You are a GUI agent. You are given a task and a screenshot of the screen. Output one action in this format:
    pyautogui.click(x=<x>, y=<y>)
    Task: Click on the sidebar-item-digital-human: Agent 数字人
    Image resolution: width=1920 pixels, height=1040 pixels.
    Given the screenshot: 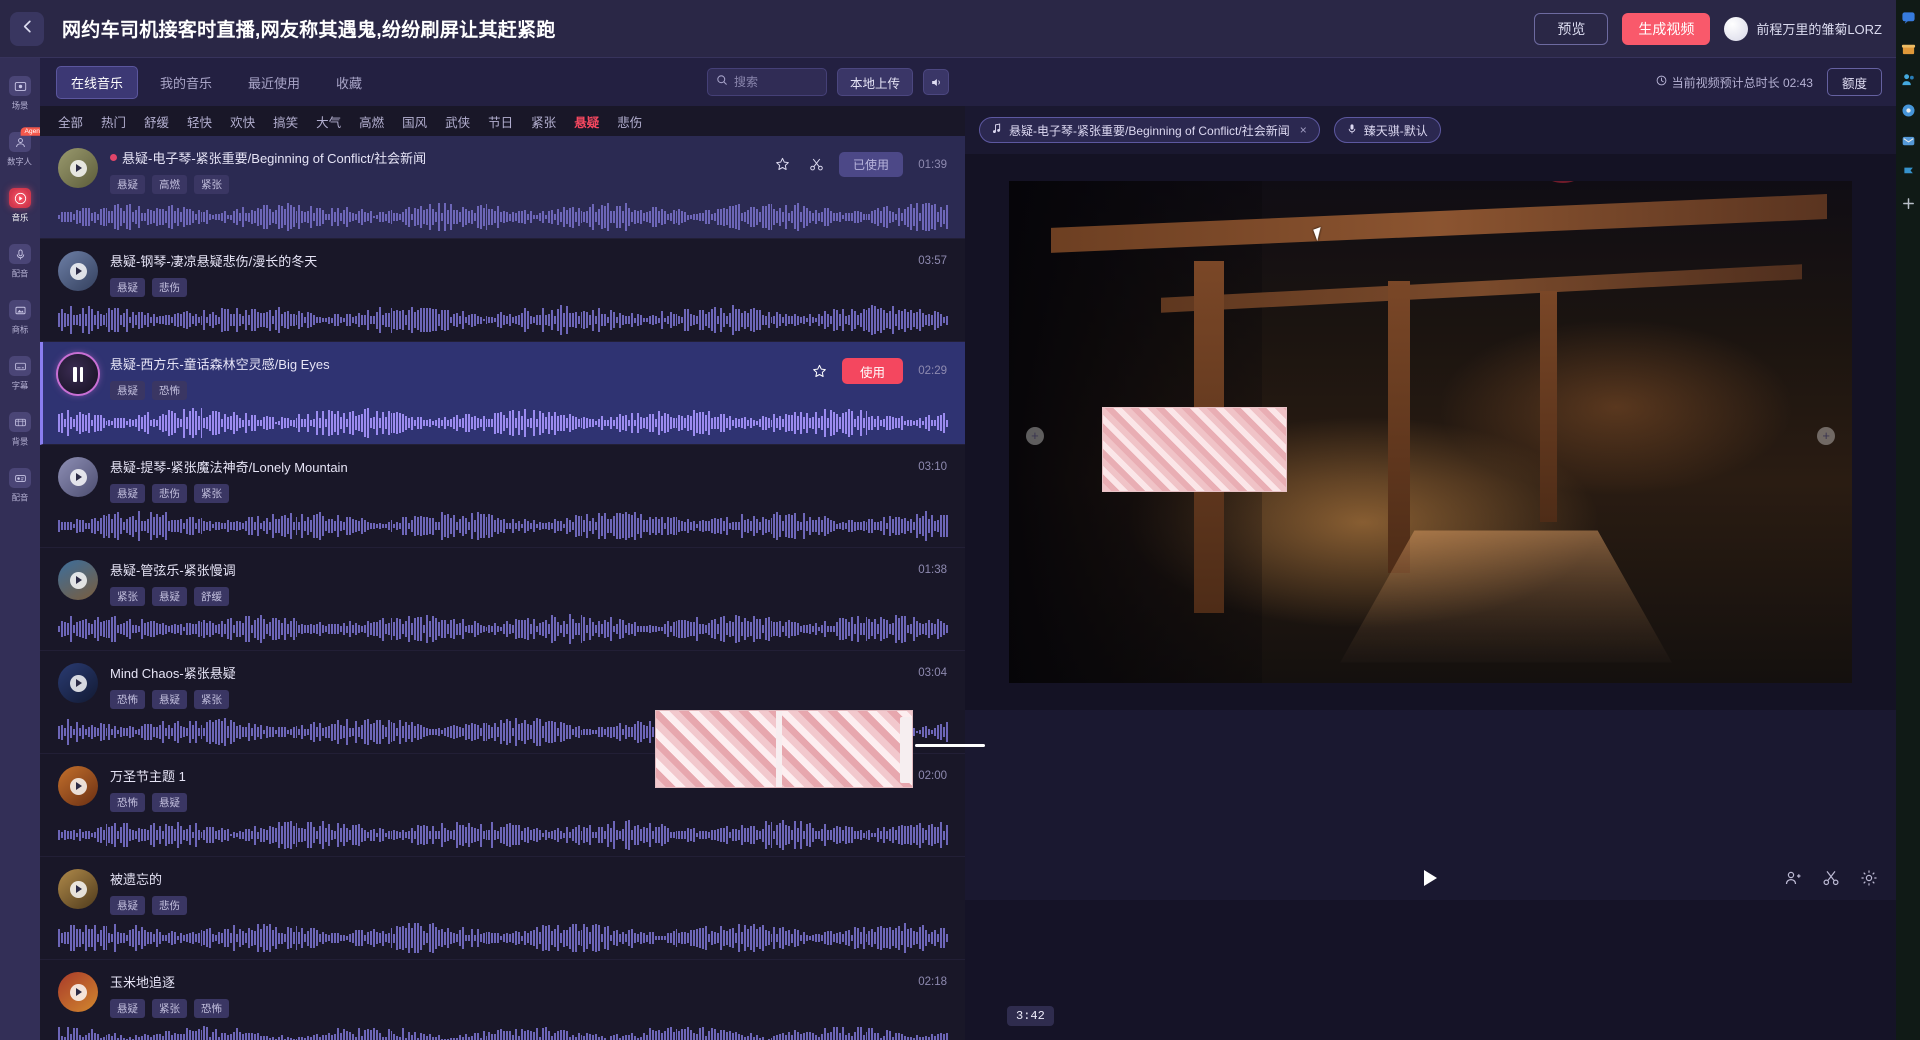 What is the action you would take?
    pyautogui.click(x=23, y=147)
    